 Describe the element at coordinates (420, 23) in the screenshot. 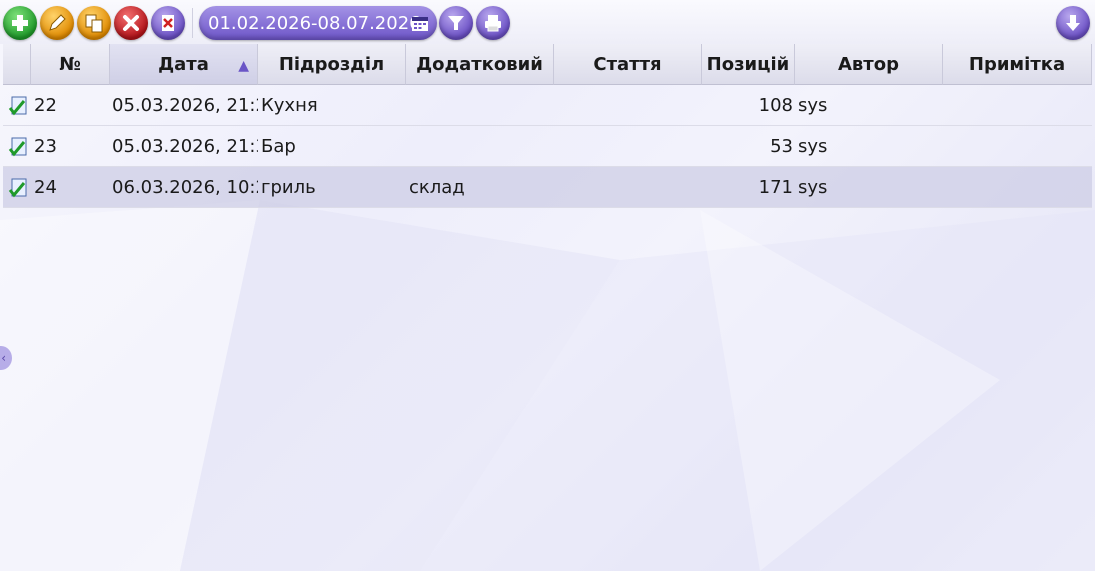

I see `calendar-icon` at that location.